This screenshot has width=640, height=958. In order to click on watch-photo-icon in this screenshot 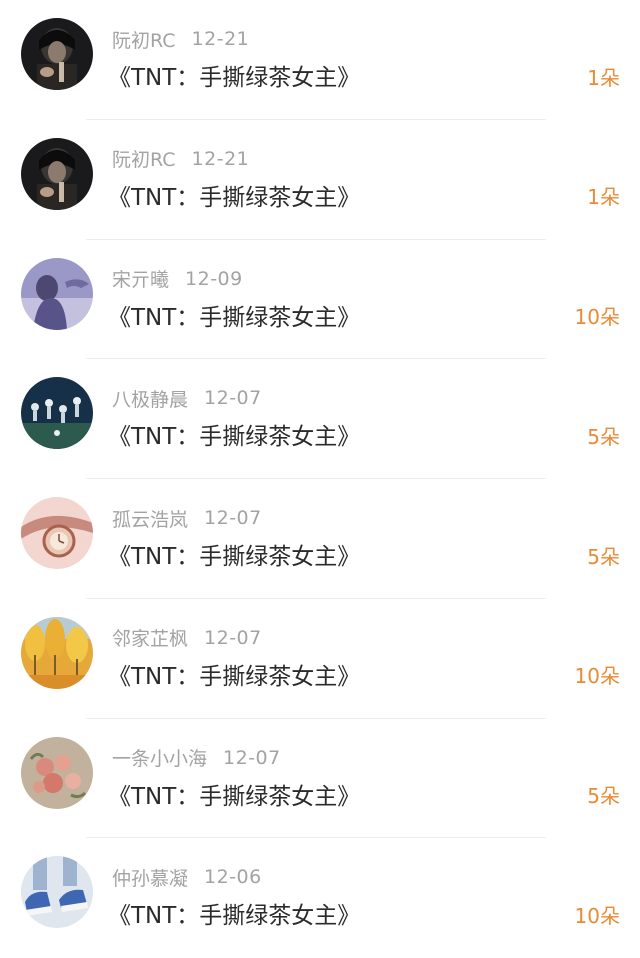, I will do `click(57, 533)`.